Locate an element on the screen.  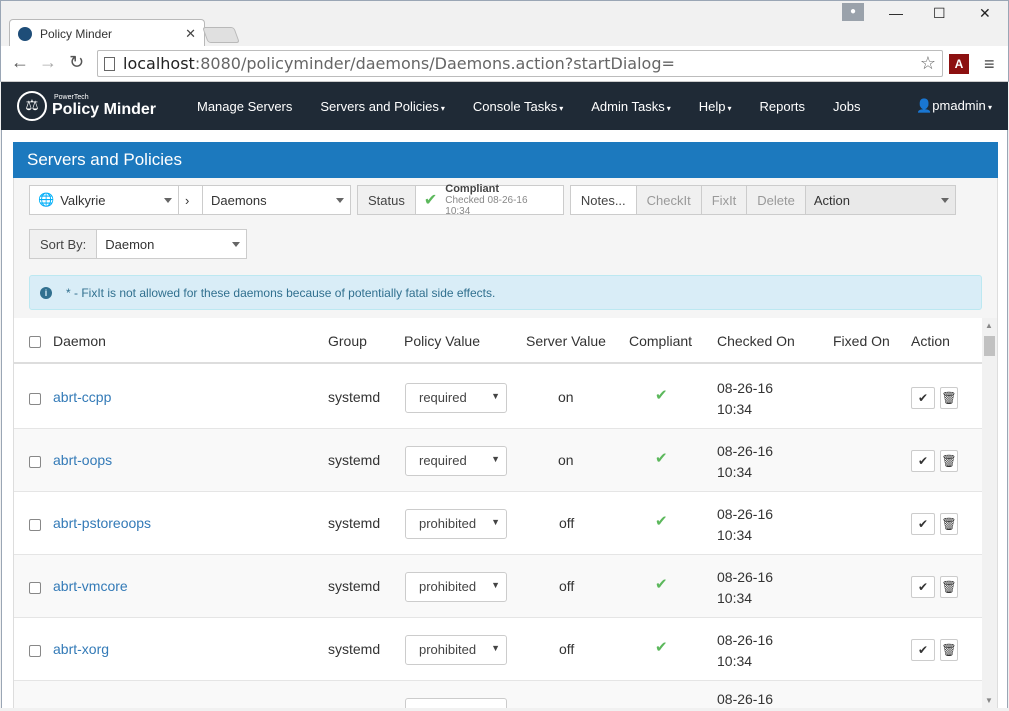
scrollbar-thumb is located at coordinates (989, 346).